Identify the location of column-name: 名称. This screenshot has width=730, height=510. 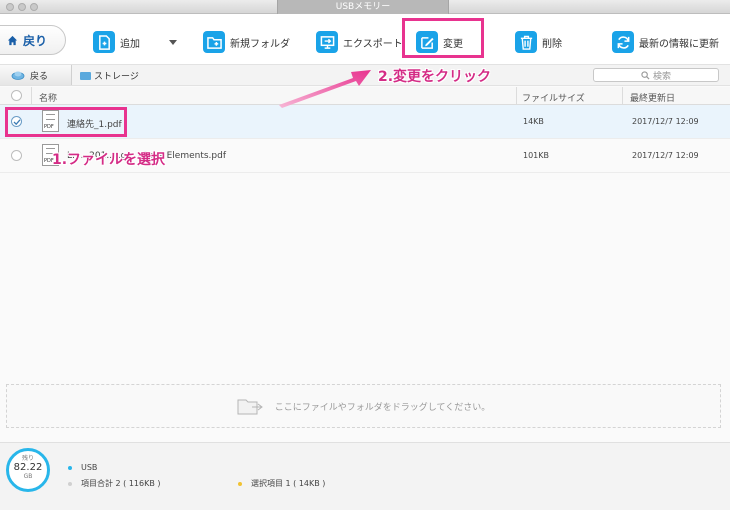
(48, 97).